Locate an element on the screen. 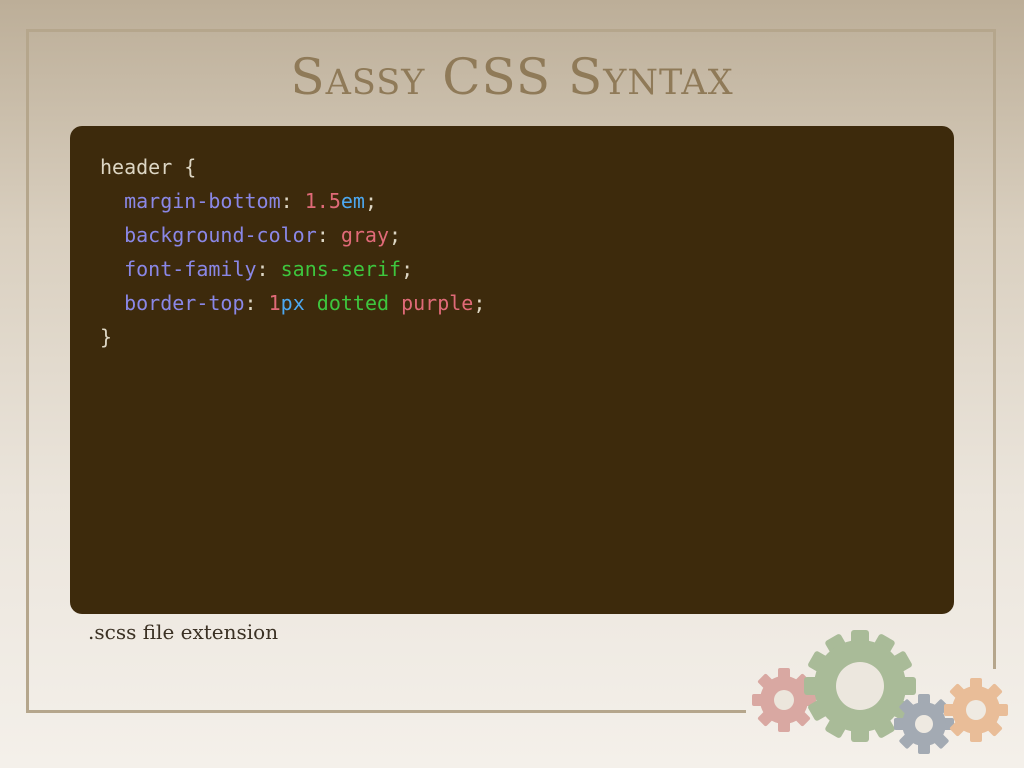 This screenshot has height=768, width=1024. code-property: margin-bottom is located at coordinates (202, 201).